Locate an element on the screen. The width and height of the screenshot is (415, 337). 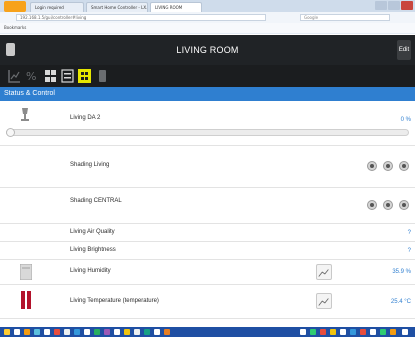
shading-central-label: Shading CENTRAL is located at coordinates (96, 201).